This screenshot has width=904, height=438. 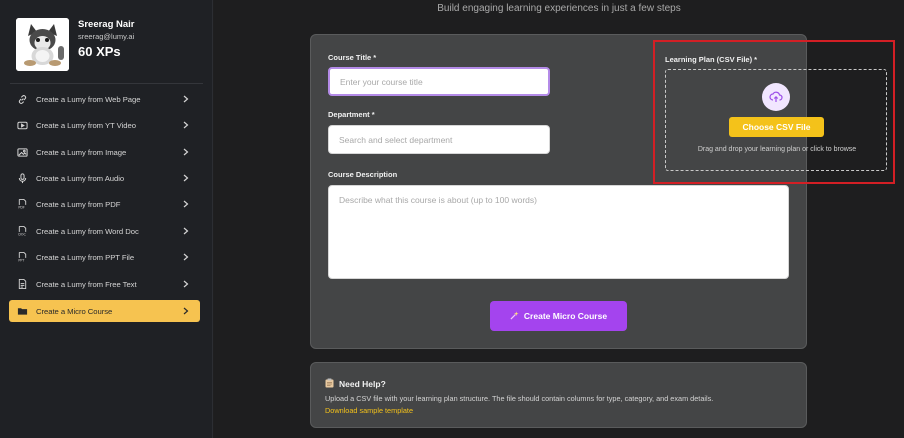 I want to click on pdf-file-icon: PDF, so click(x=22, y=204).